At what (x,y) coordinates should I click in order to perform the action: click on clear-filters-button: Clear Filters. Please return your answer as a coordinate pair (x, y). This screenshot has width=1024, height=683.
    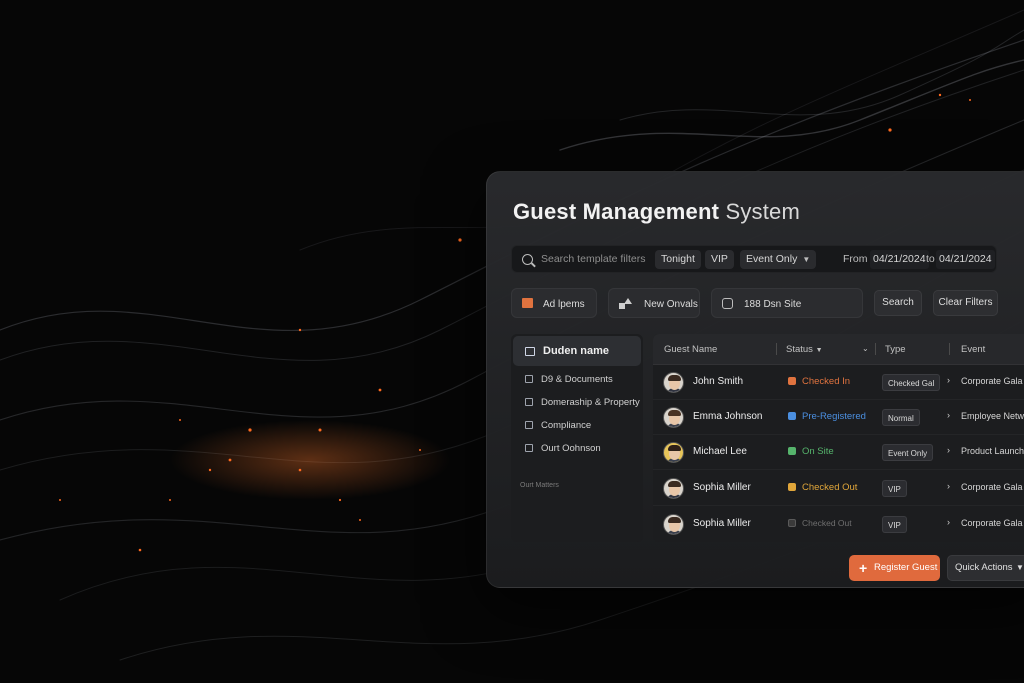
    Looking at the image, I should click on (965, 303).